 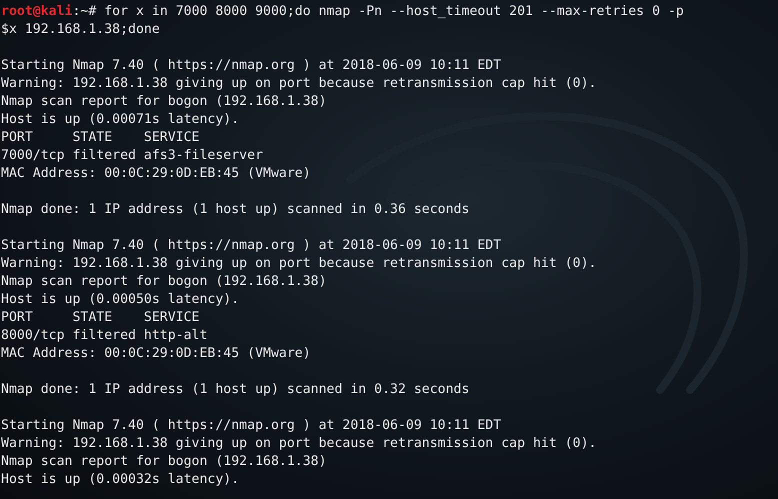 I want to click on output-line: Host is up (0.00050s latency)., so click(x=120, y=300).